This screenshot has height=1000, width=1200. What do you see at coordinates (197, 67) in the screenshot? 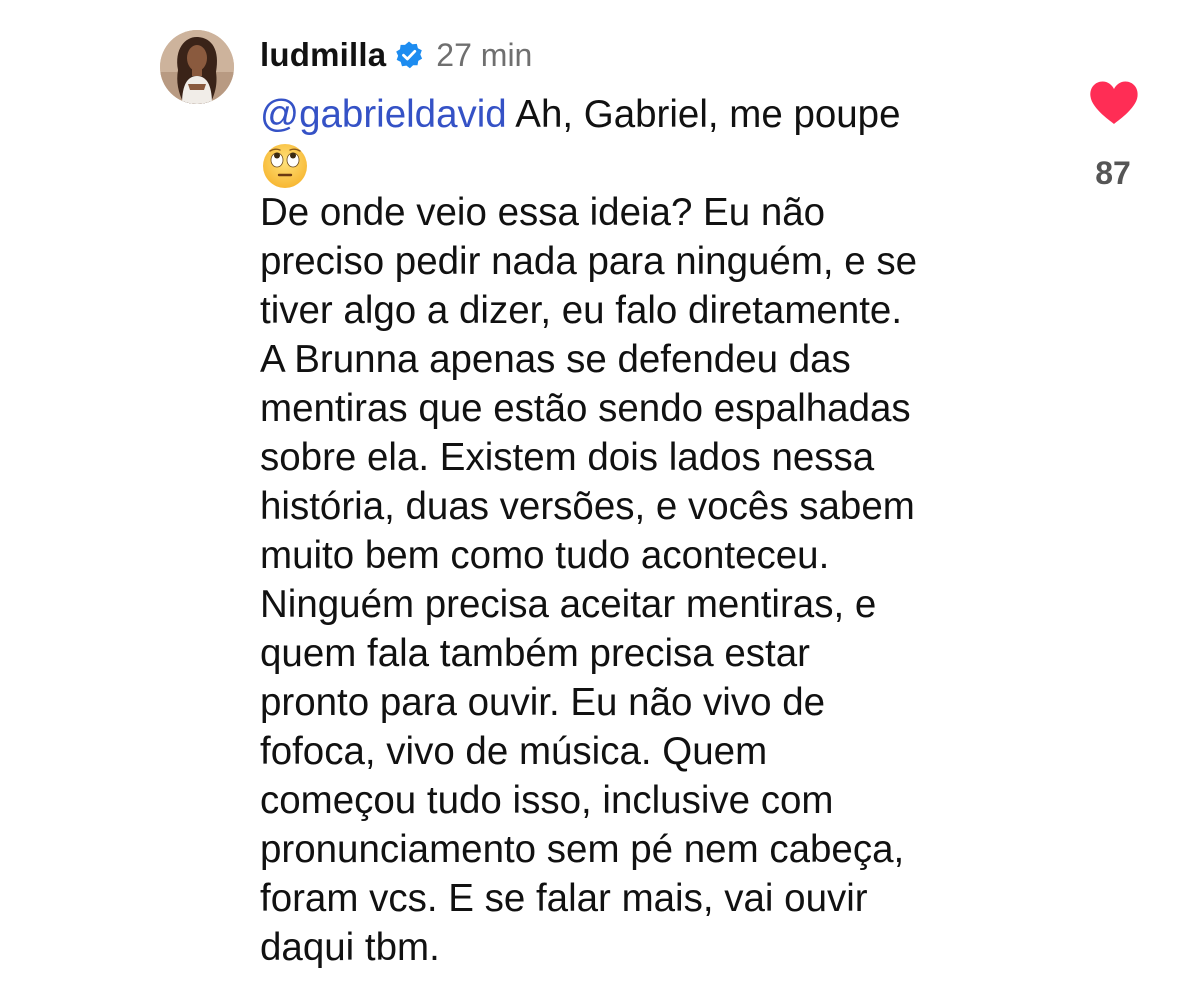
I see `avatar` at bounding box center [197, 67].